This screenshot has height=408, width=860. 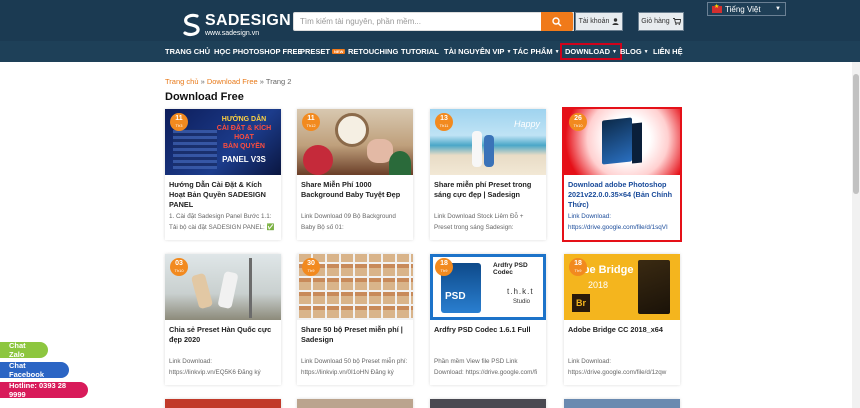 What do you see at coordinates (248, 20) in the screenshot?
I see `logo-name: SADESIGN` at bounding box center [248, 20].